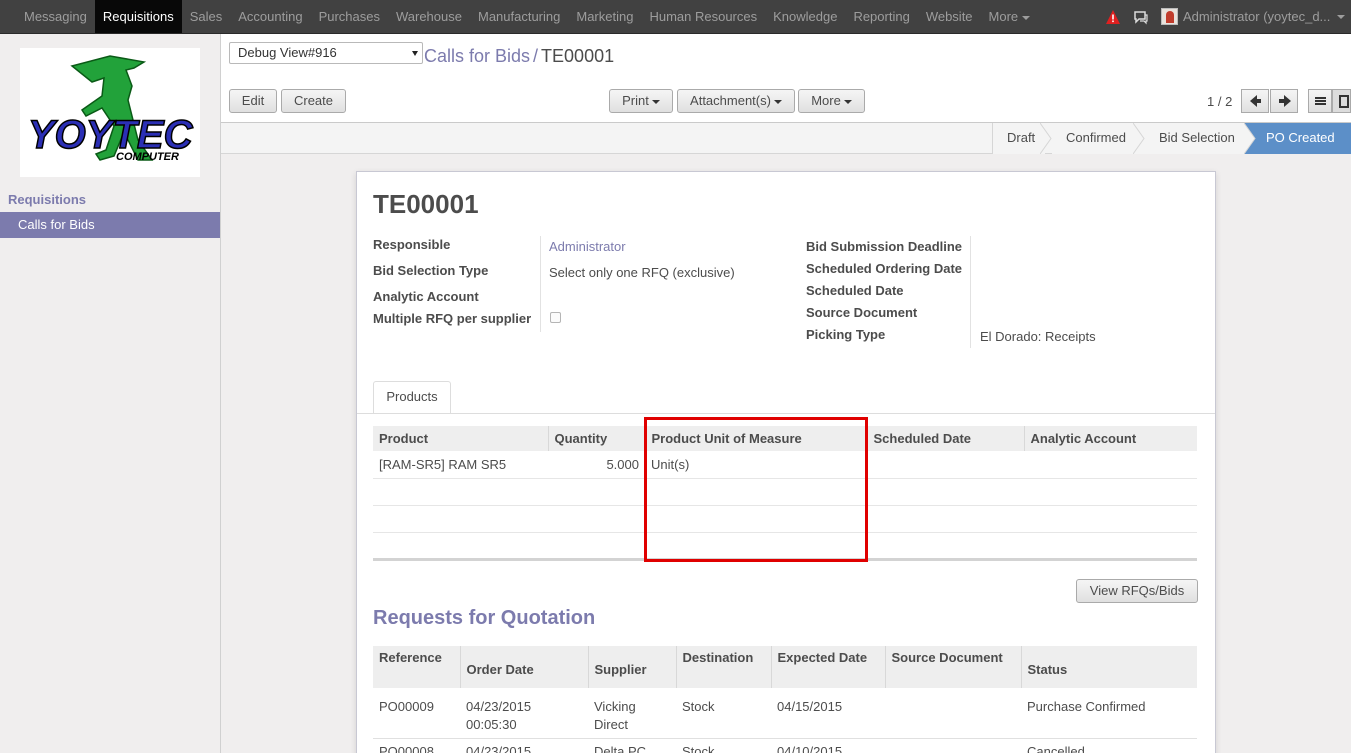  Describe the element at coordinates (952, 667) in the screenshot. I see `col-source-document: Source Document` at that location.